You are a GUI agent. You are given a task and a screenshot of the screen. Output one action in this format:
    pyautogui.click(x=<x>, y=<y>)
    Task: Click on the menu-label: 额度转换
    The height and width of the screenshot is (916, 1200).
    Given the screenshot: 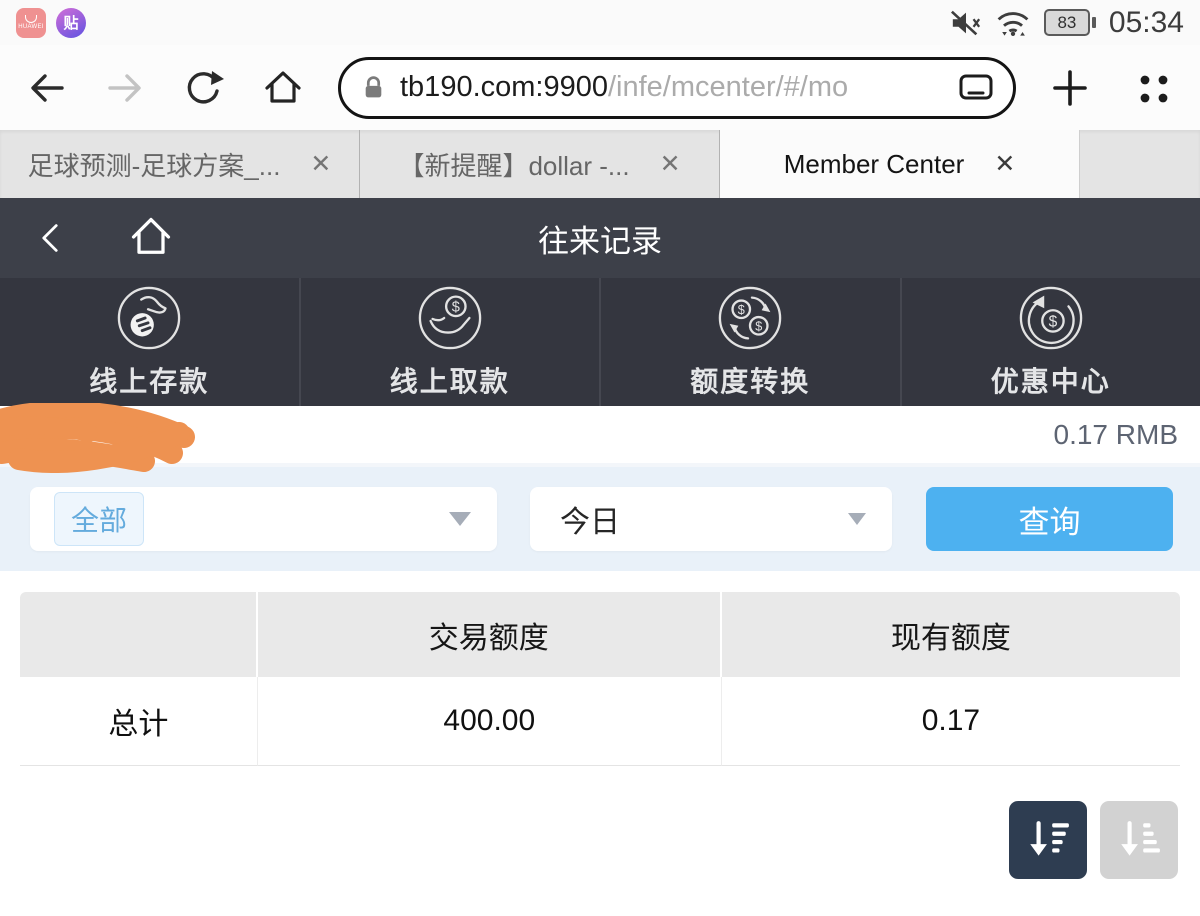 What is the action you would take?
    pyautogui.click(x=750, y=381)
    